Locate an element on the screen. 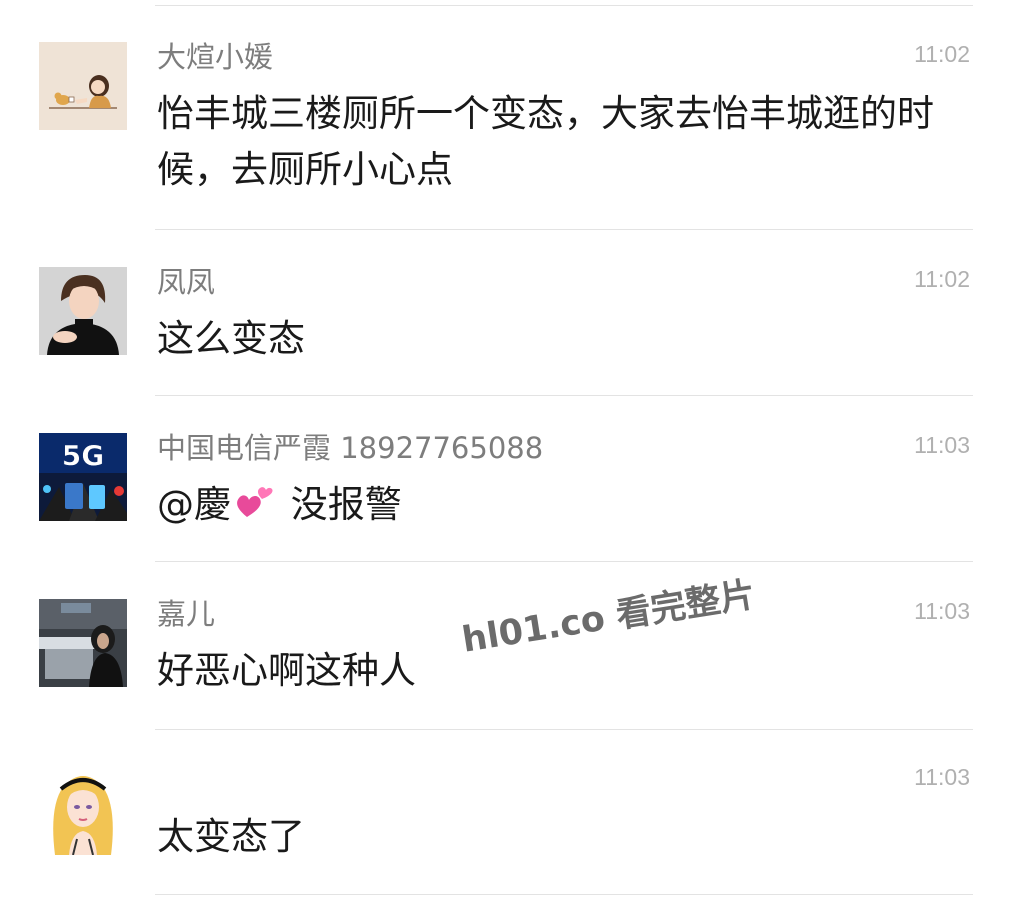  girl-with-cat-cartoon-avatar is located at coordinates (83, 86).